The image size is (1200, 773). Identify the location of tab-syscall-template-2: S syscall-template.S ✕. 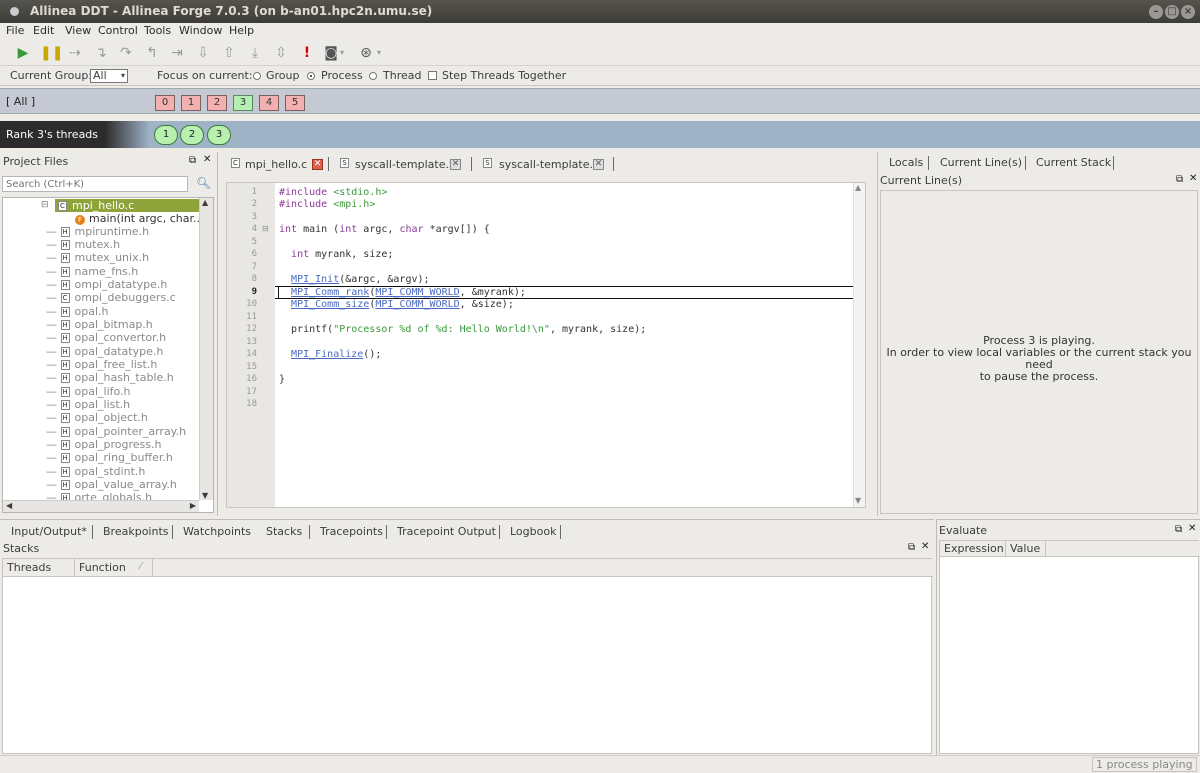
(545, 164).